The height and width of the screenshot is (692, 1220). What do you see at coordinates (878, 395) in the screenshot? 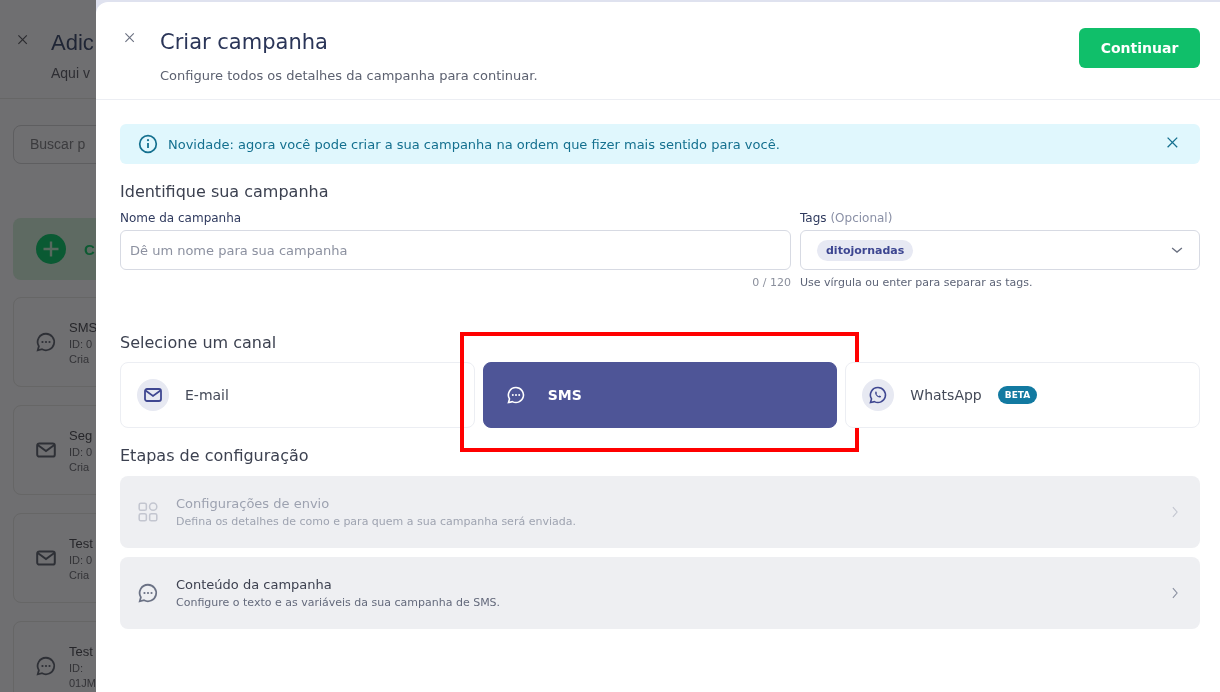
I see `whatsapp-icon` at bounding box center [878, 395].